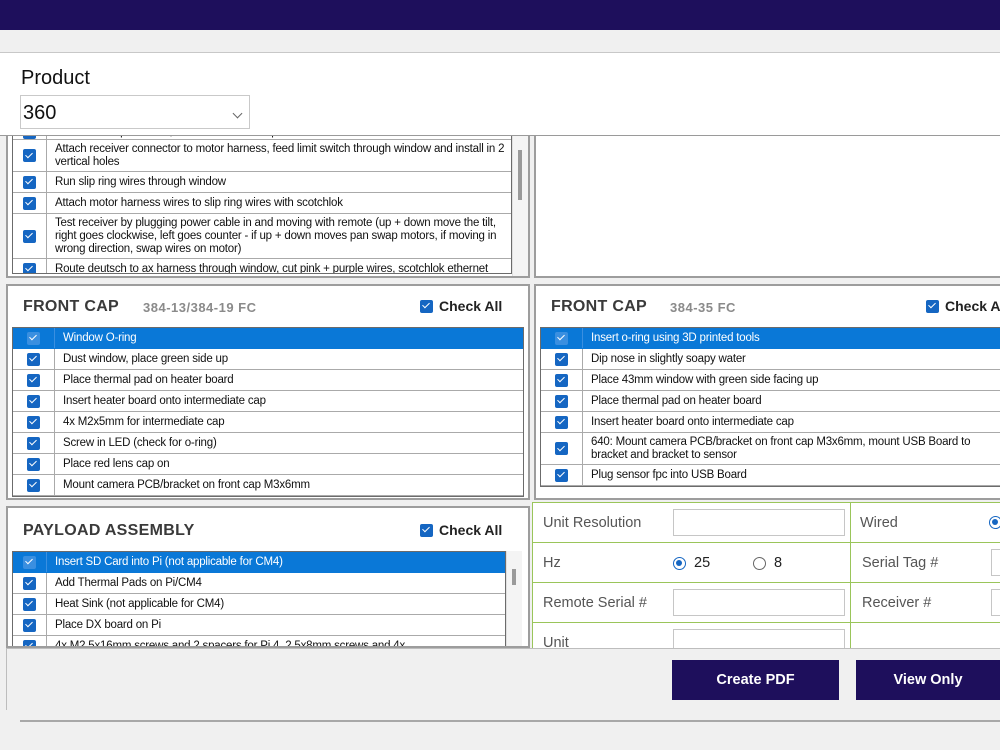  Describe the element at coordinates (259, 604) in the screenshot. I see `checklist-row: Heat Sink (not applicable for CM4)` at that location.